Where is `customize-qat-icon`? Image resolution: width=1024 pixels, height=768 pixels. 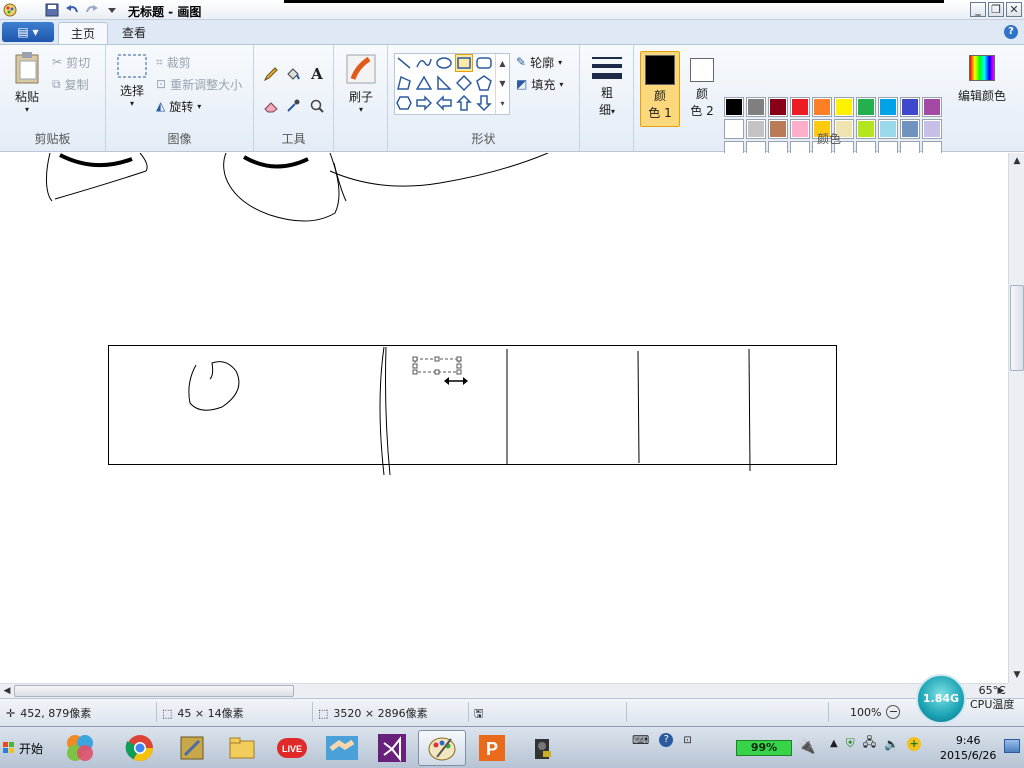 customize-qat-icon is located at coordinates (112, 10).